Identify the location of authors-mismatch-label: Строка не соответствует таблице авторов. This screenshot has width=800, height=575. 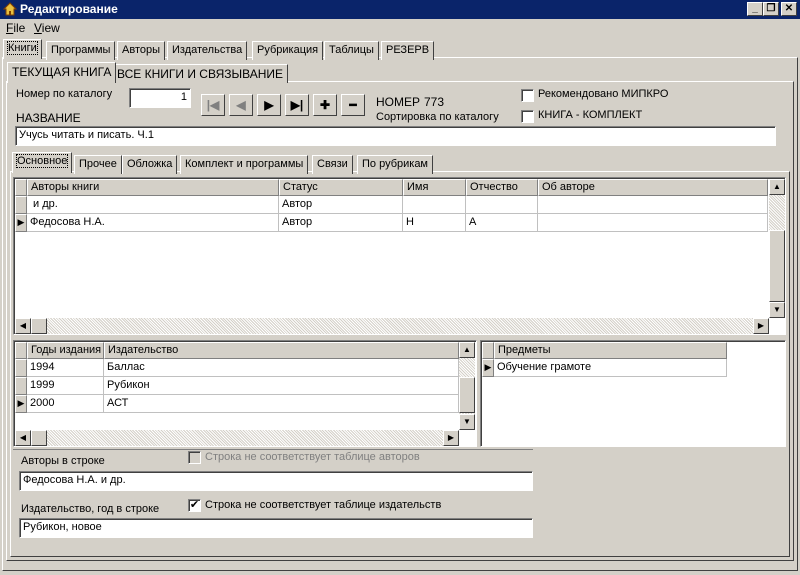
(312, 457).